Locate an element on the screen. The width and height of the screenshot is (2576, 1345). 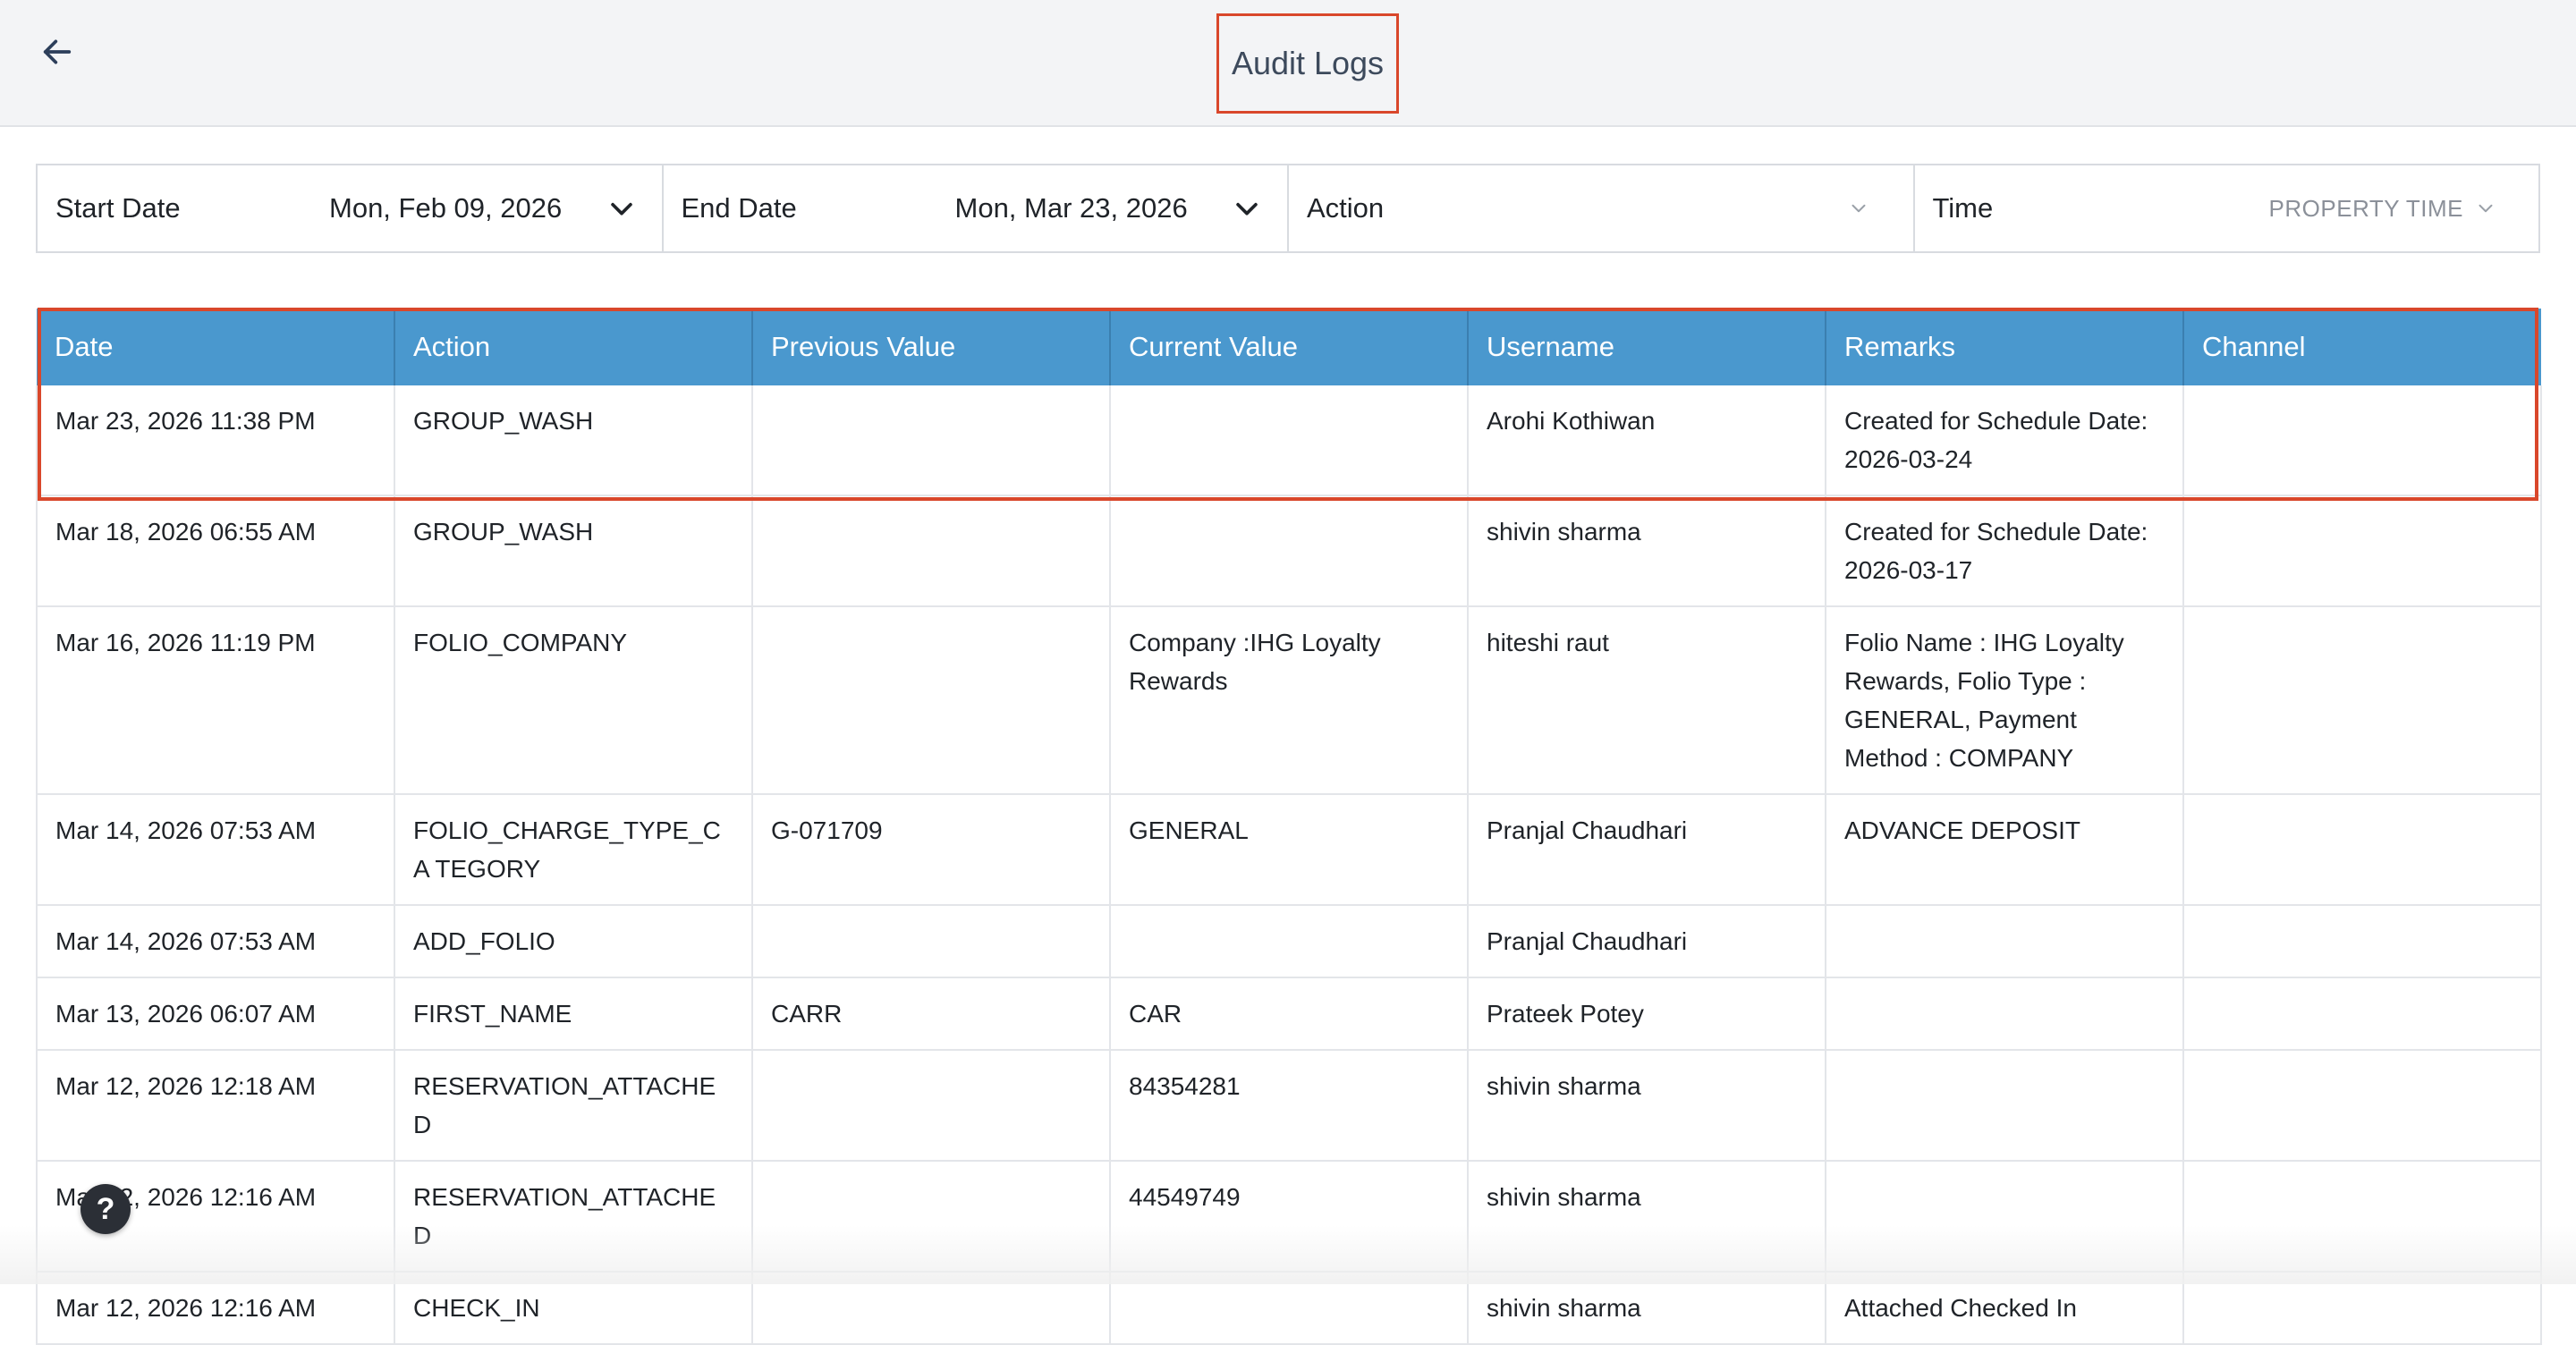
cell-current-value: CAR is located at coordinates (1289, 1014).